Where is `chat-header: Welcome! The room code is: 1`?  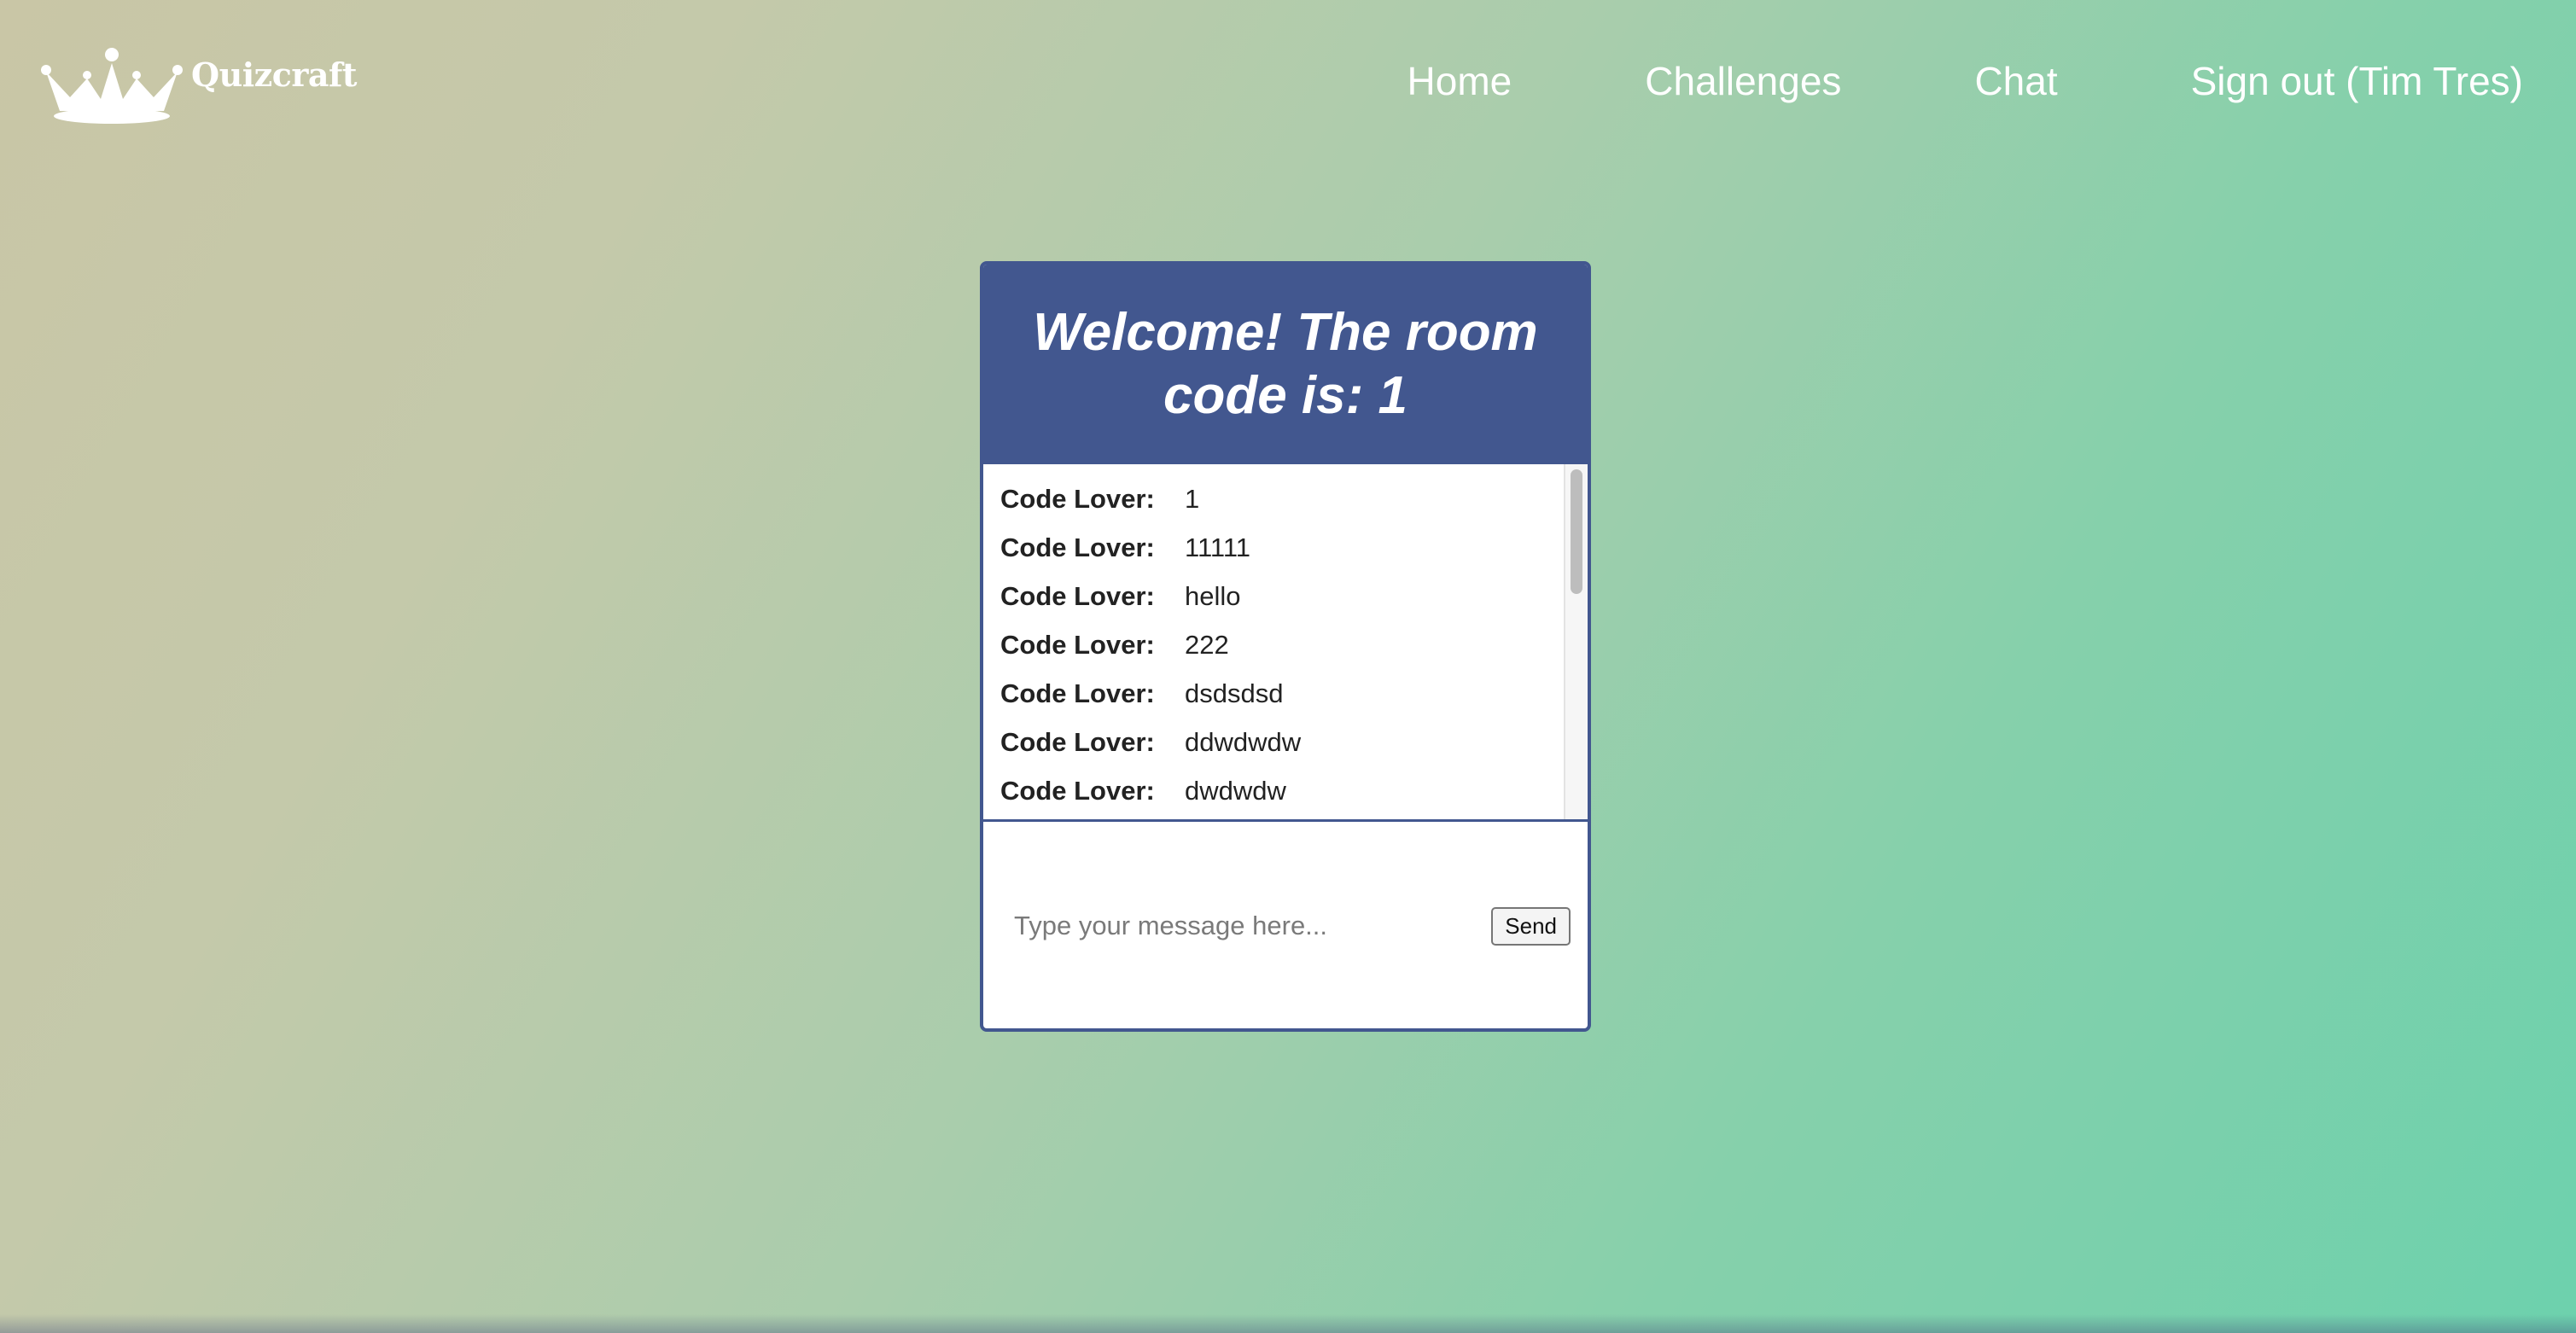
chat-header: Welcome! The room code is: 1 is located at coordinates (1285, 364).